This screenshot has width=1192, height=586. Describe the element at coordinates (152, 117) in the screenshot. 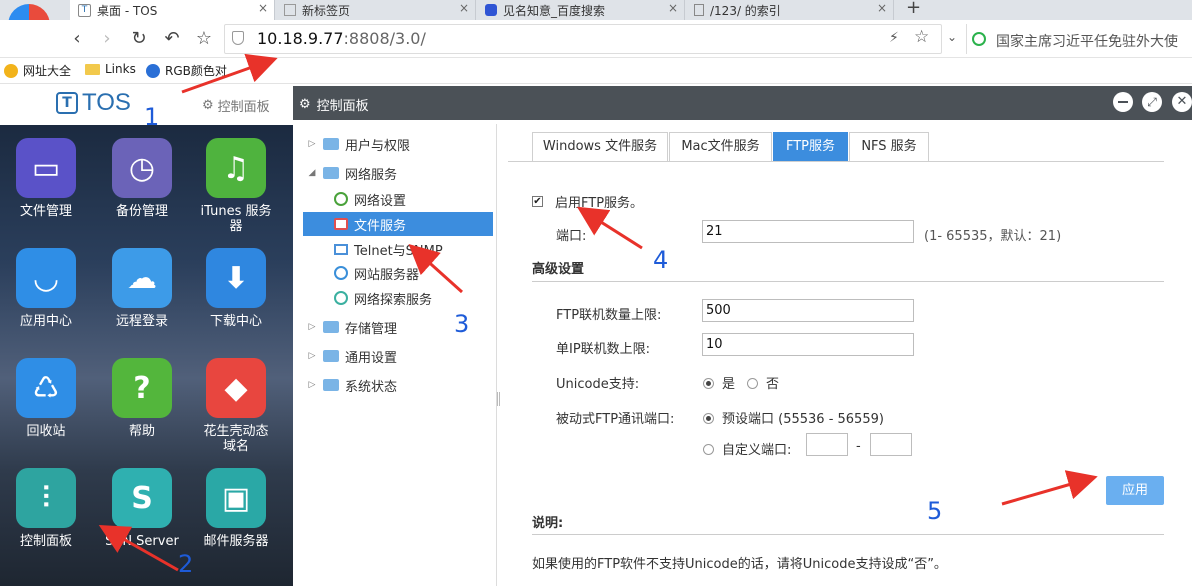

I see `annotation-number-1: 1` at that location.